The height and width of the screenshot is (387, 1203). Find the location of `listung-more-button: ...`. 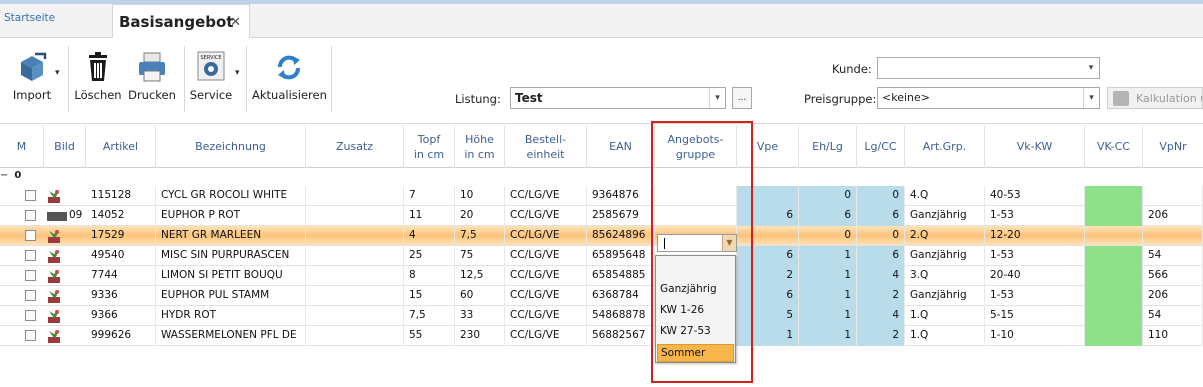

listung-more-button: ... is located at coordinates (742, 98).